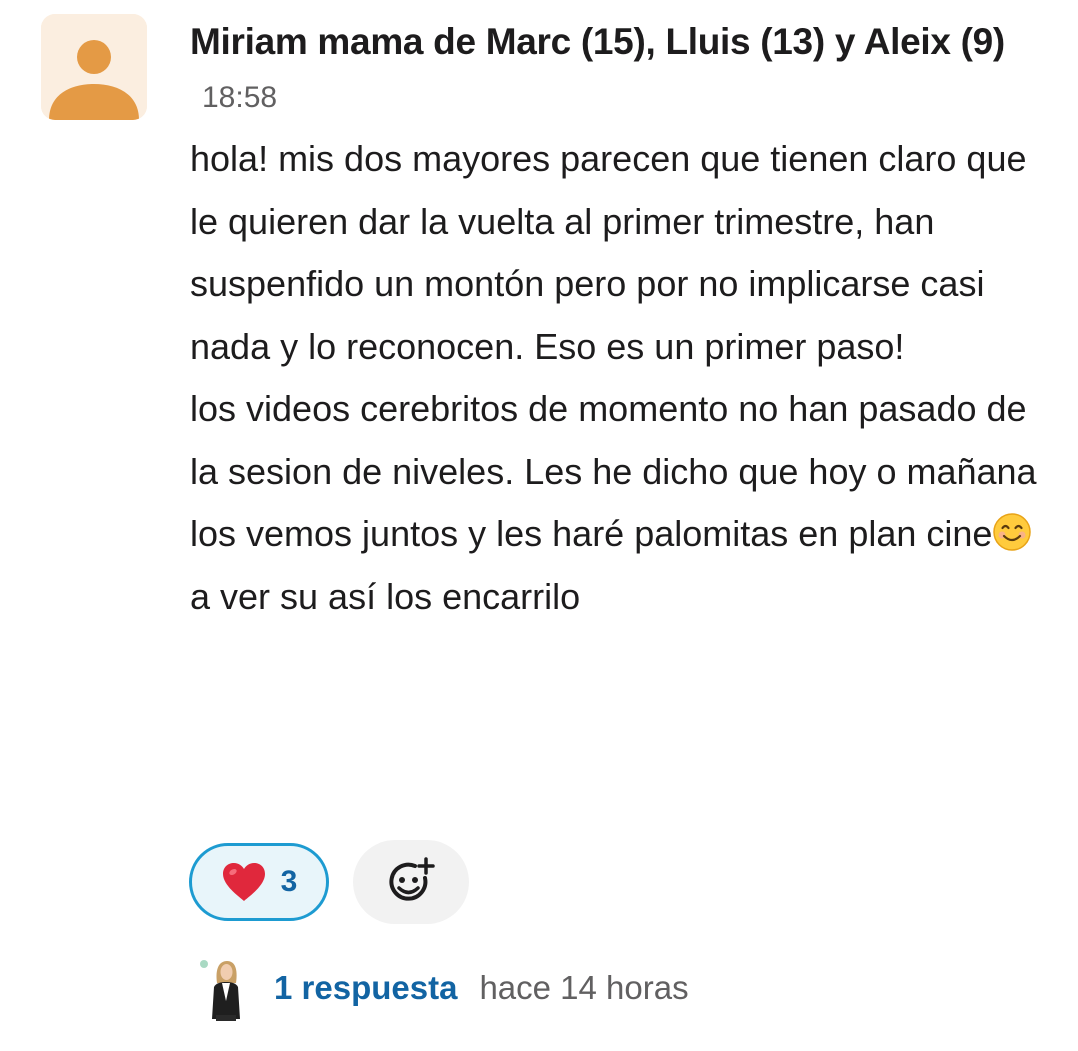 Image resolution: width=1078 pixels, height=1051 pixels. I want to click on message-text: a ver su así los encarrilo, so click(385, 596).